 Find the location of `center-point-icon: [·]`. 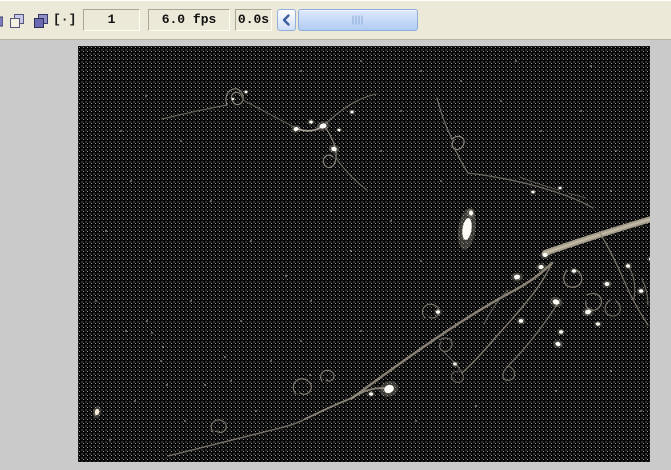

center-point-icon: [·] is located at coordinates (65, 19).